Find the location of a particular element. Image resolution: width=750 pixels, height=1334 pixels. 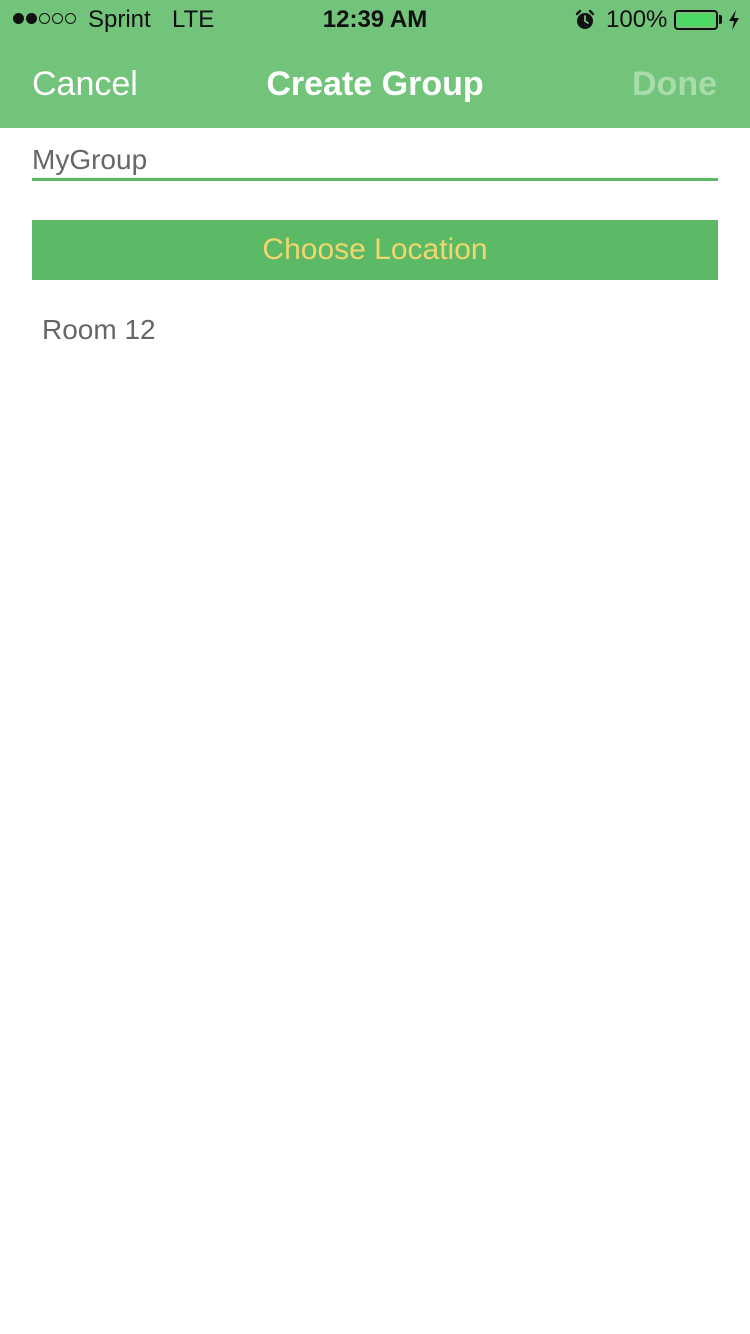

charging-bolt-icon is located at coordinates (734, 20).